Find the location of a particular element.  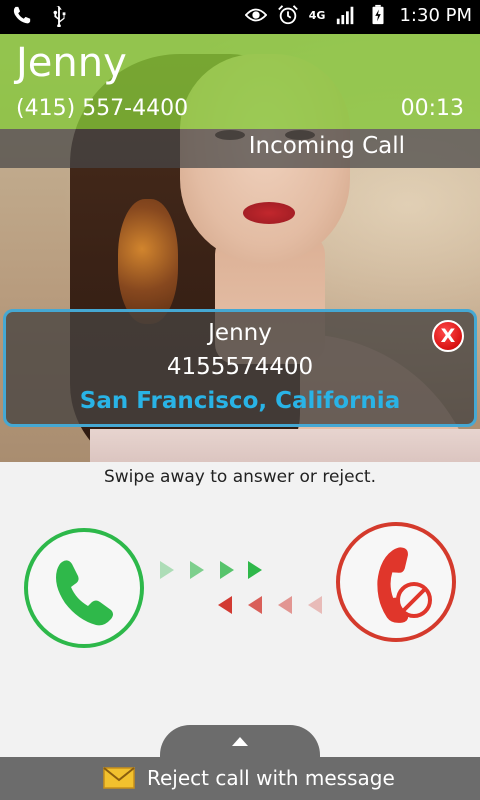

chevron-up-icon is located at coordinates (240, 741).